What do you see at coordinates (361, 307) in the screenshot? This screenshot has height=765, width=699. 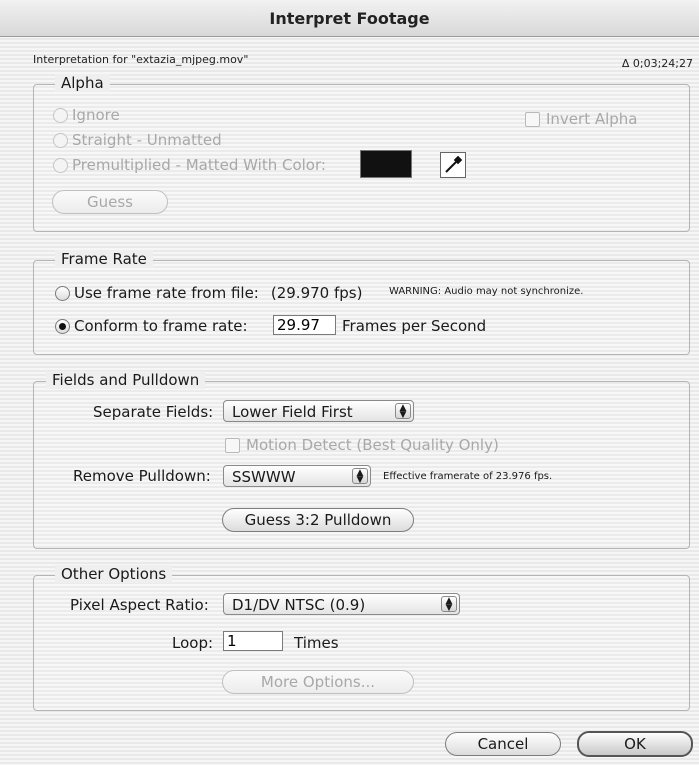 I see `frame-rate-group` at bounding box center [361, 307].